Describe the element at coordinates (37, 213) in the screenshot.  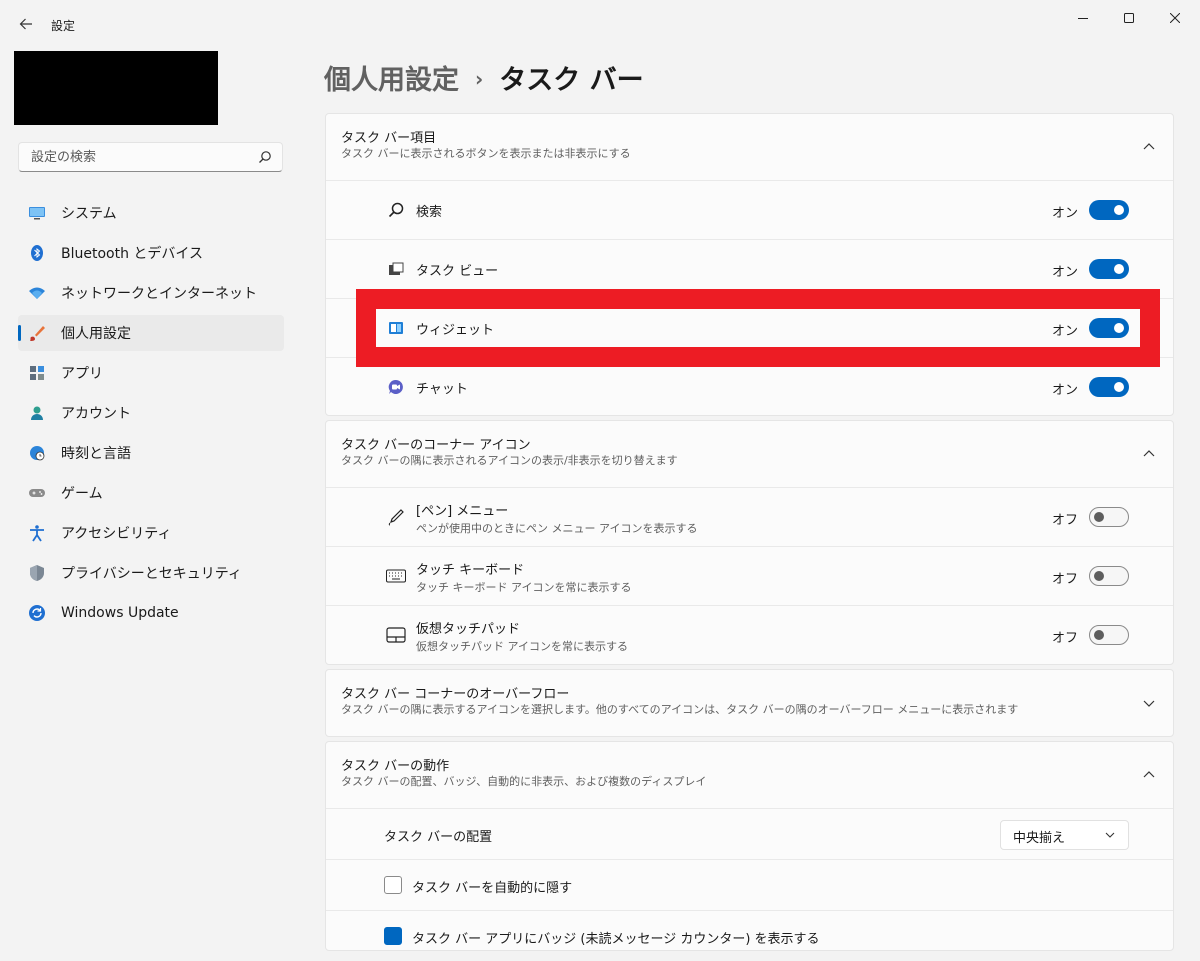
I see `monitor-icon` at that location.